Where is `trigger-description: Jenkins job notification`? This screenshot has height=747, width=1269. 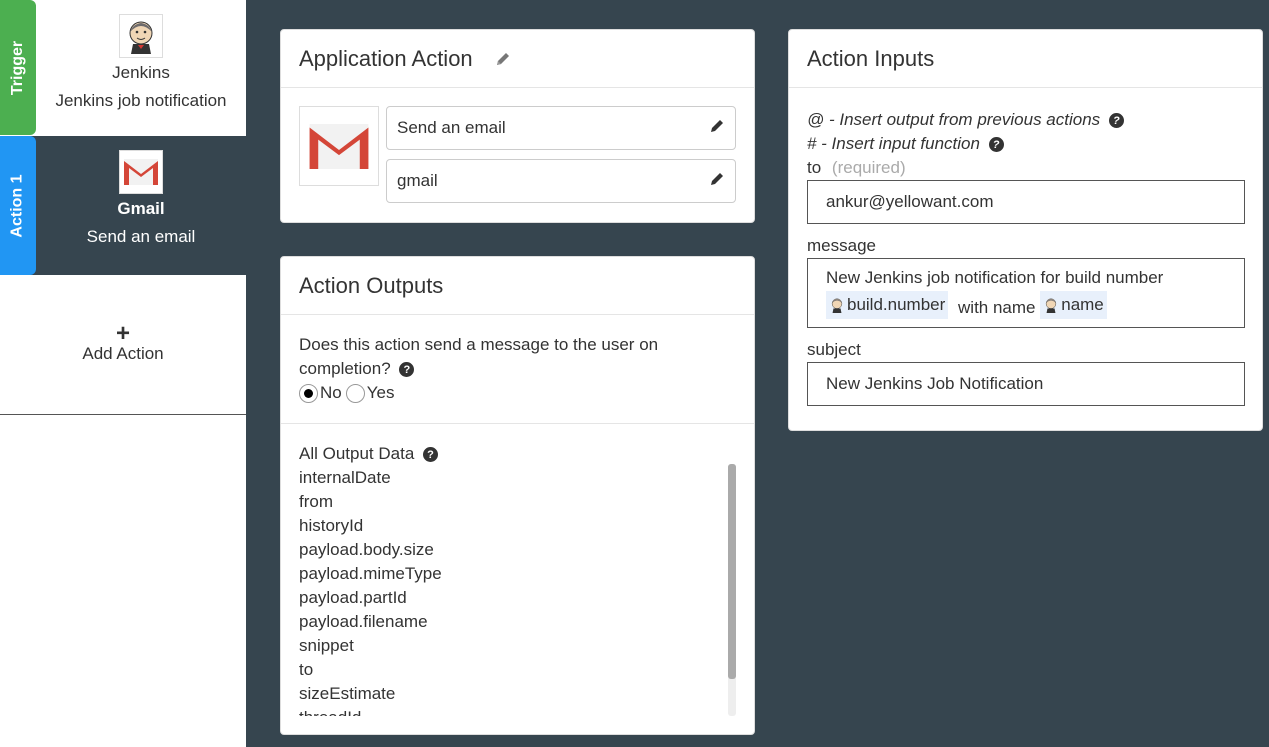
trigger-description: Jenkins job notification is located at coordinates (141, 100).